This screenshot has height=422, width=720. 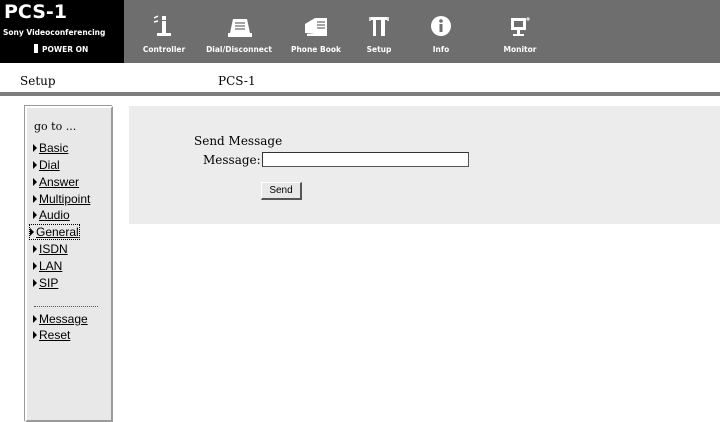 What do you see at coordinates (316, 27) in the screenshot?
I see `phone-book-icon` at bounding box center [316, 27].